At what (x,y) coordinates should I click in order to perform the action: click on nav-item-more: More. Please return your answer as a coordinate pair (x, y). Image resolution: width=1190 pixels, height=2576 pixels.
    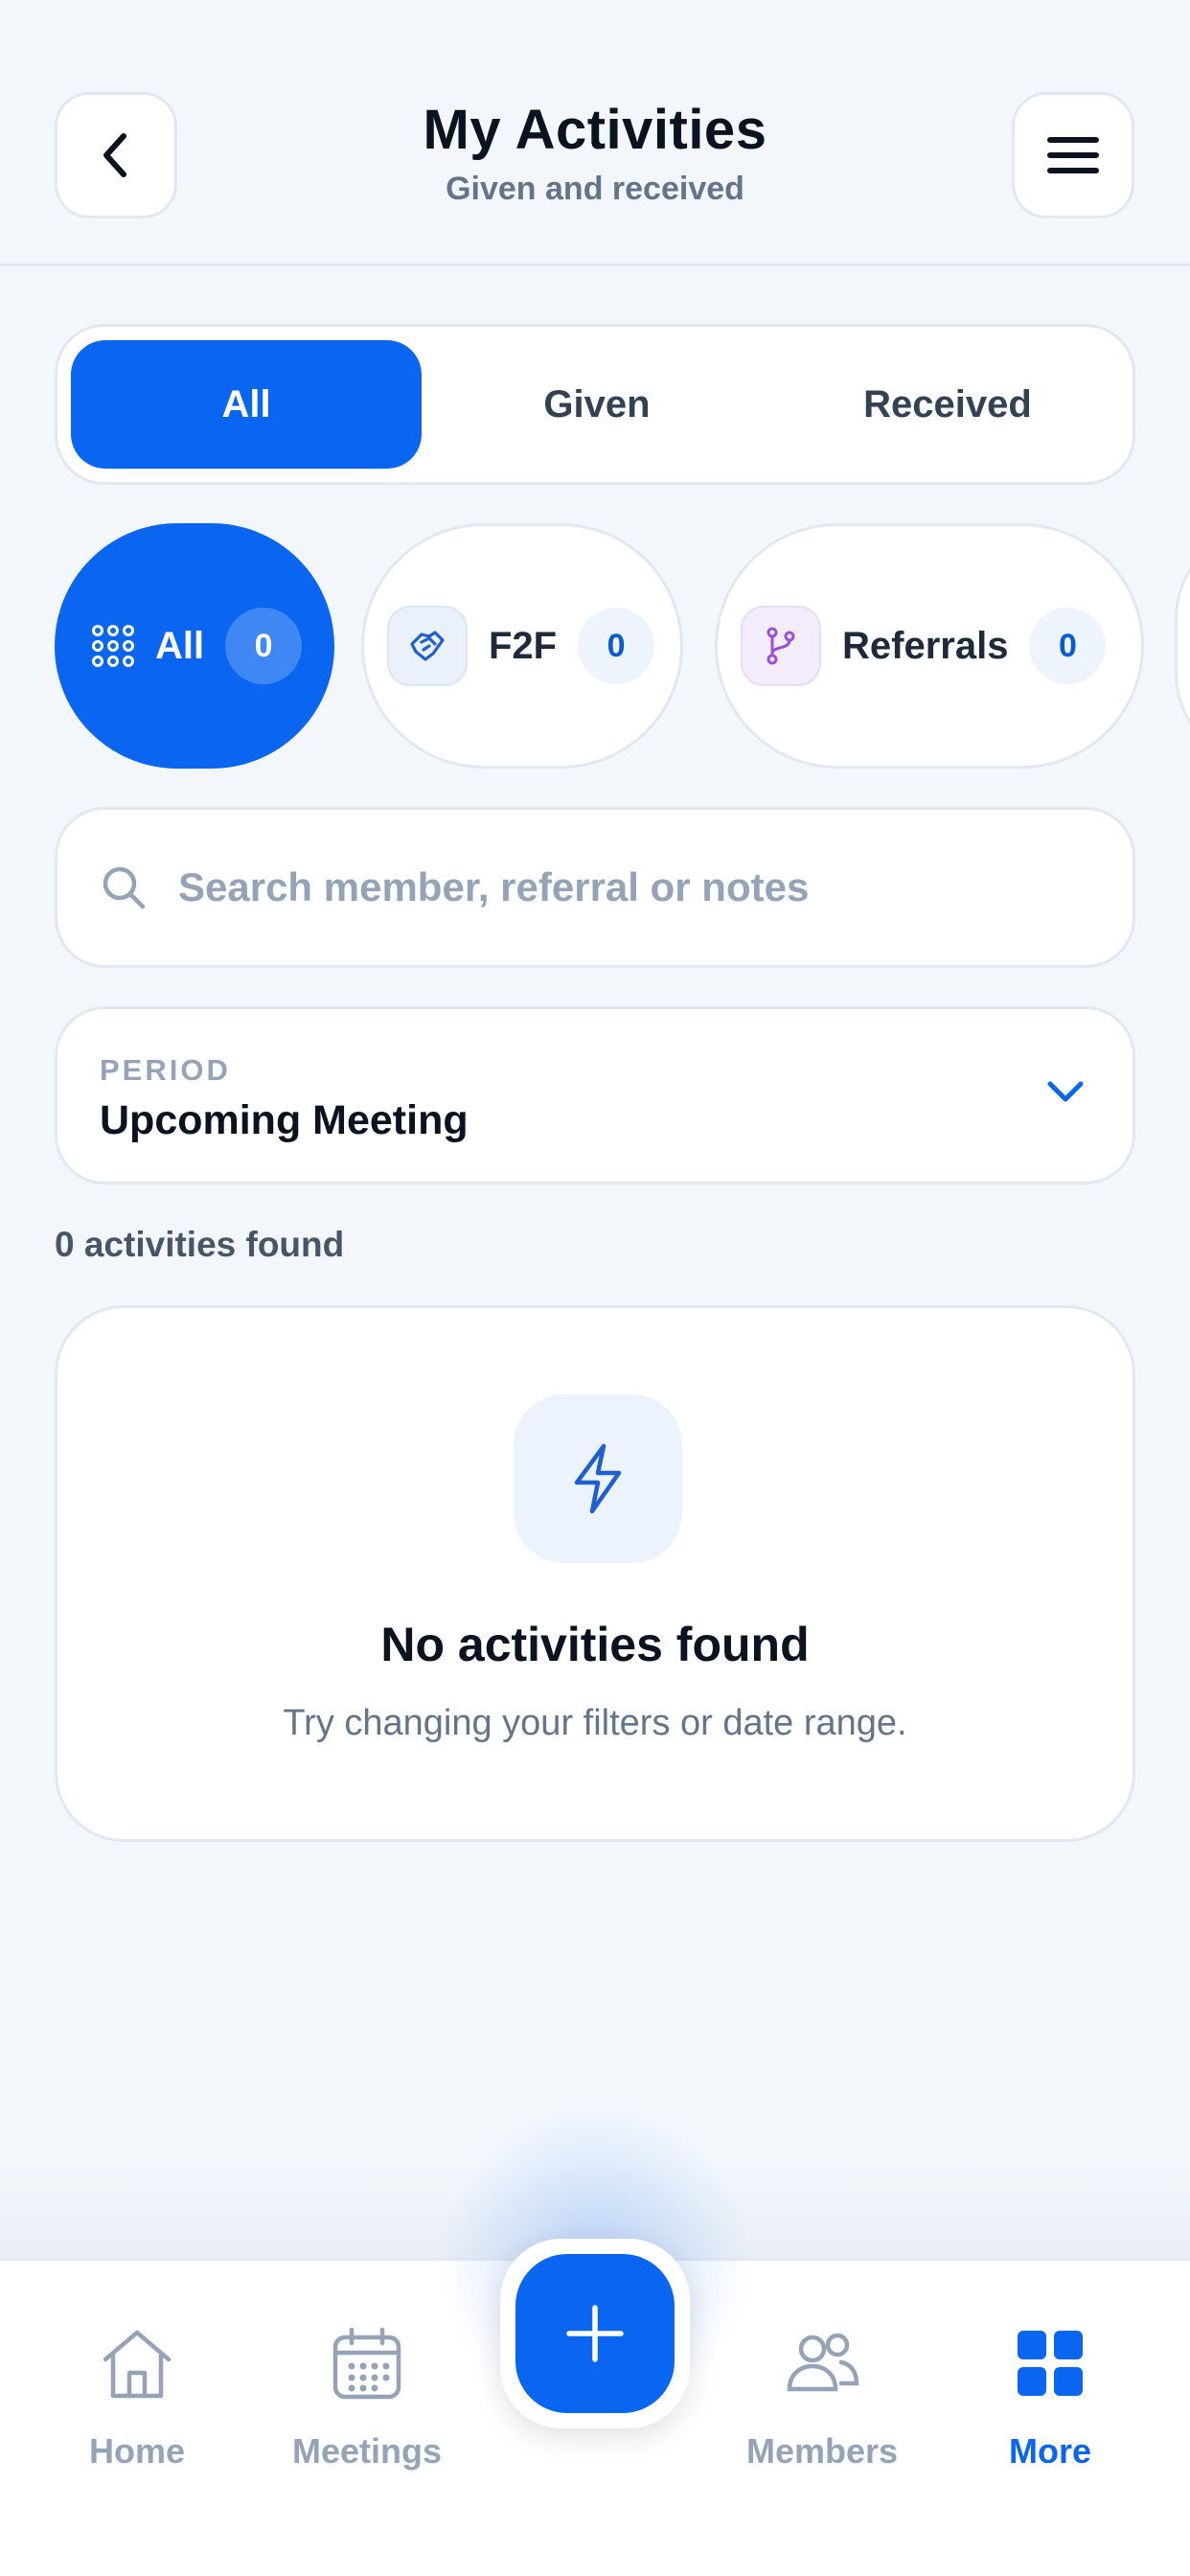
    Looking at the image, I should click on (1050, 2411).